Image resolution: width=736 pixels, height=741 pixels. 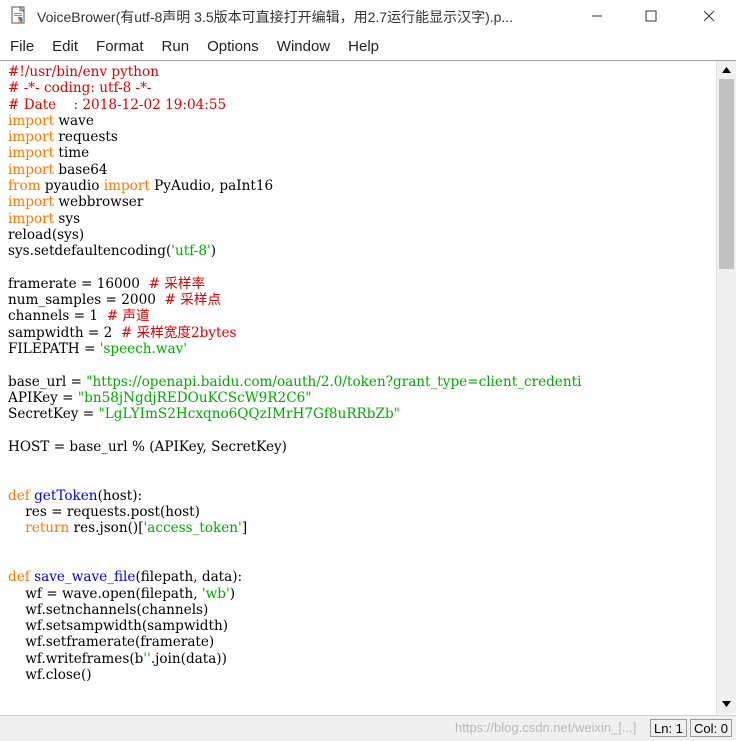 I want to click on code-token-plain: wf.writeframes(b, so click(x=76, y=658).